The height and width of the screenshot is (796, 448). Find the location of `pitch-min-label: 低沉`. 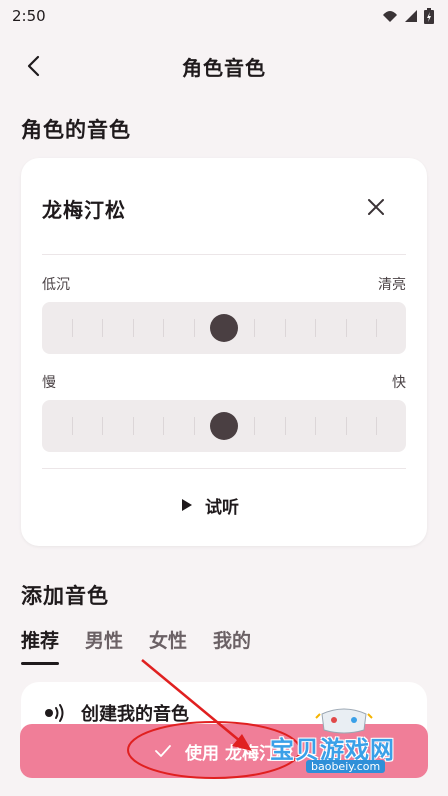

pitch-min-label: 低沉 is located at coordinates (56, 285).